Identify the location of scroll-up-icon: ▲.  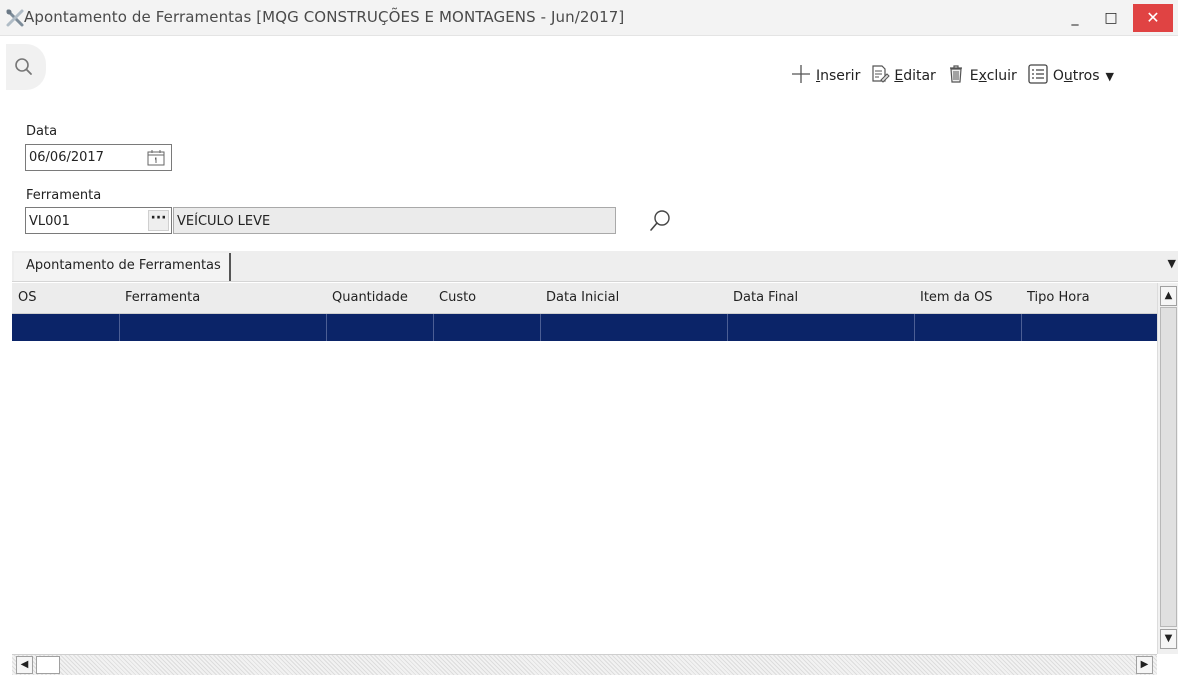
(1168, 296).